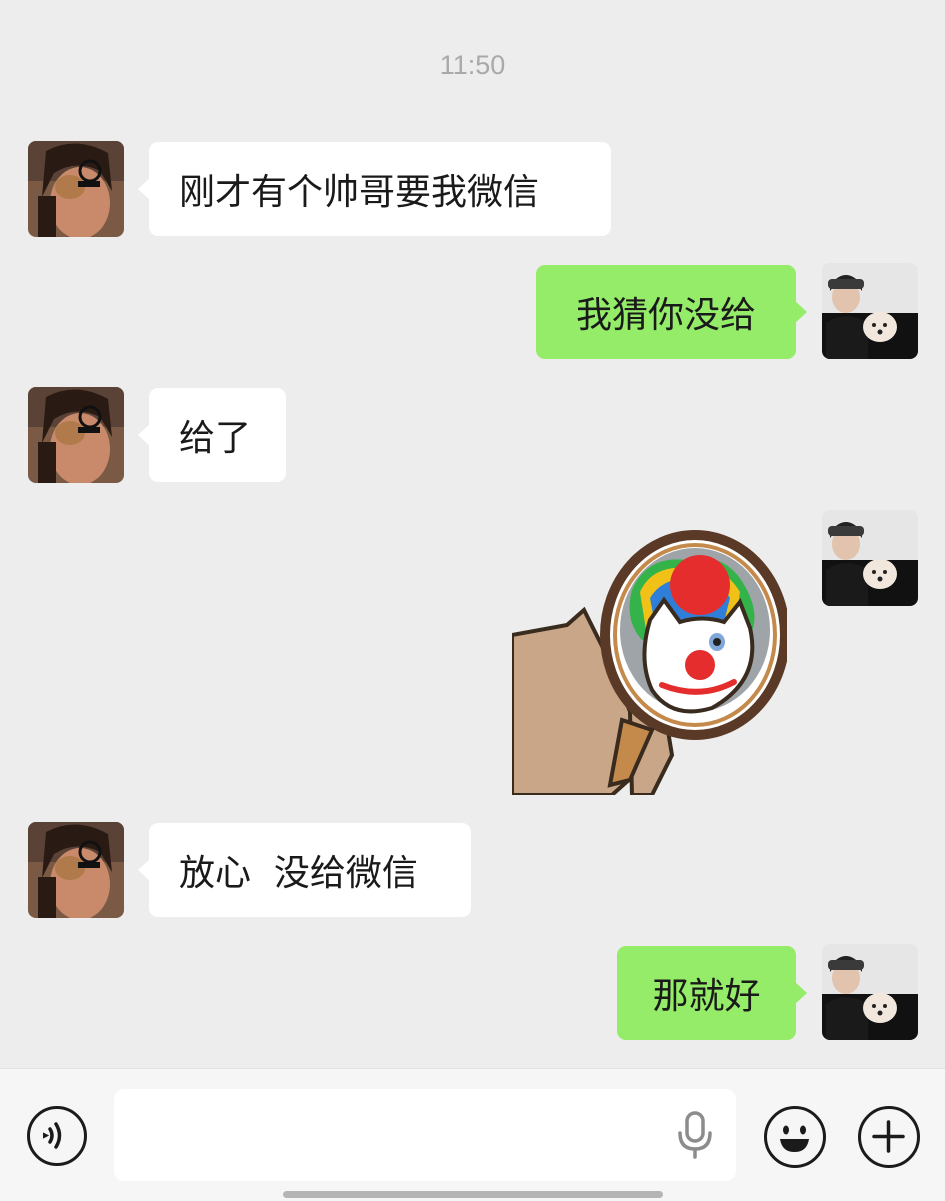  What do you see at coordinates (57, 1136) in the screenshot?
I see `voice-input-icon` at bounding box center [57, 1136].